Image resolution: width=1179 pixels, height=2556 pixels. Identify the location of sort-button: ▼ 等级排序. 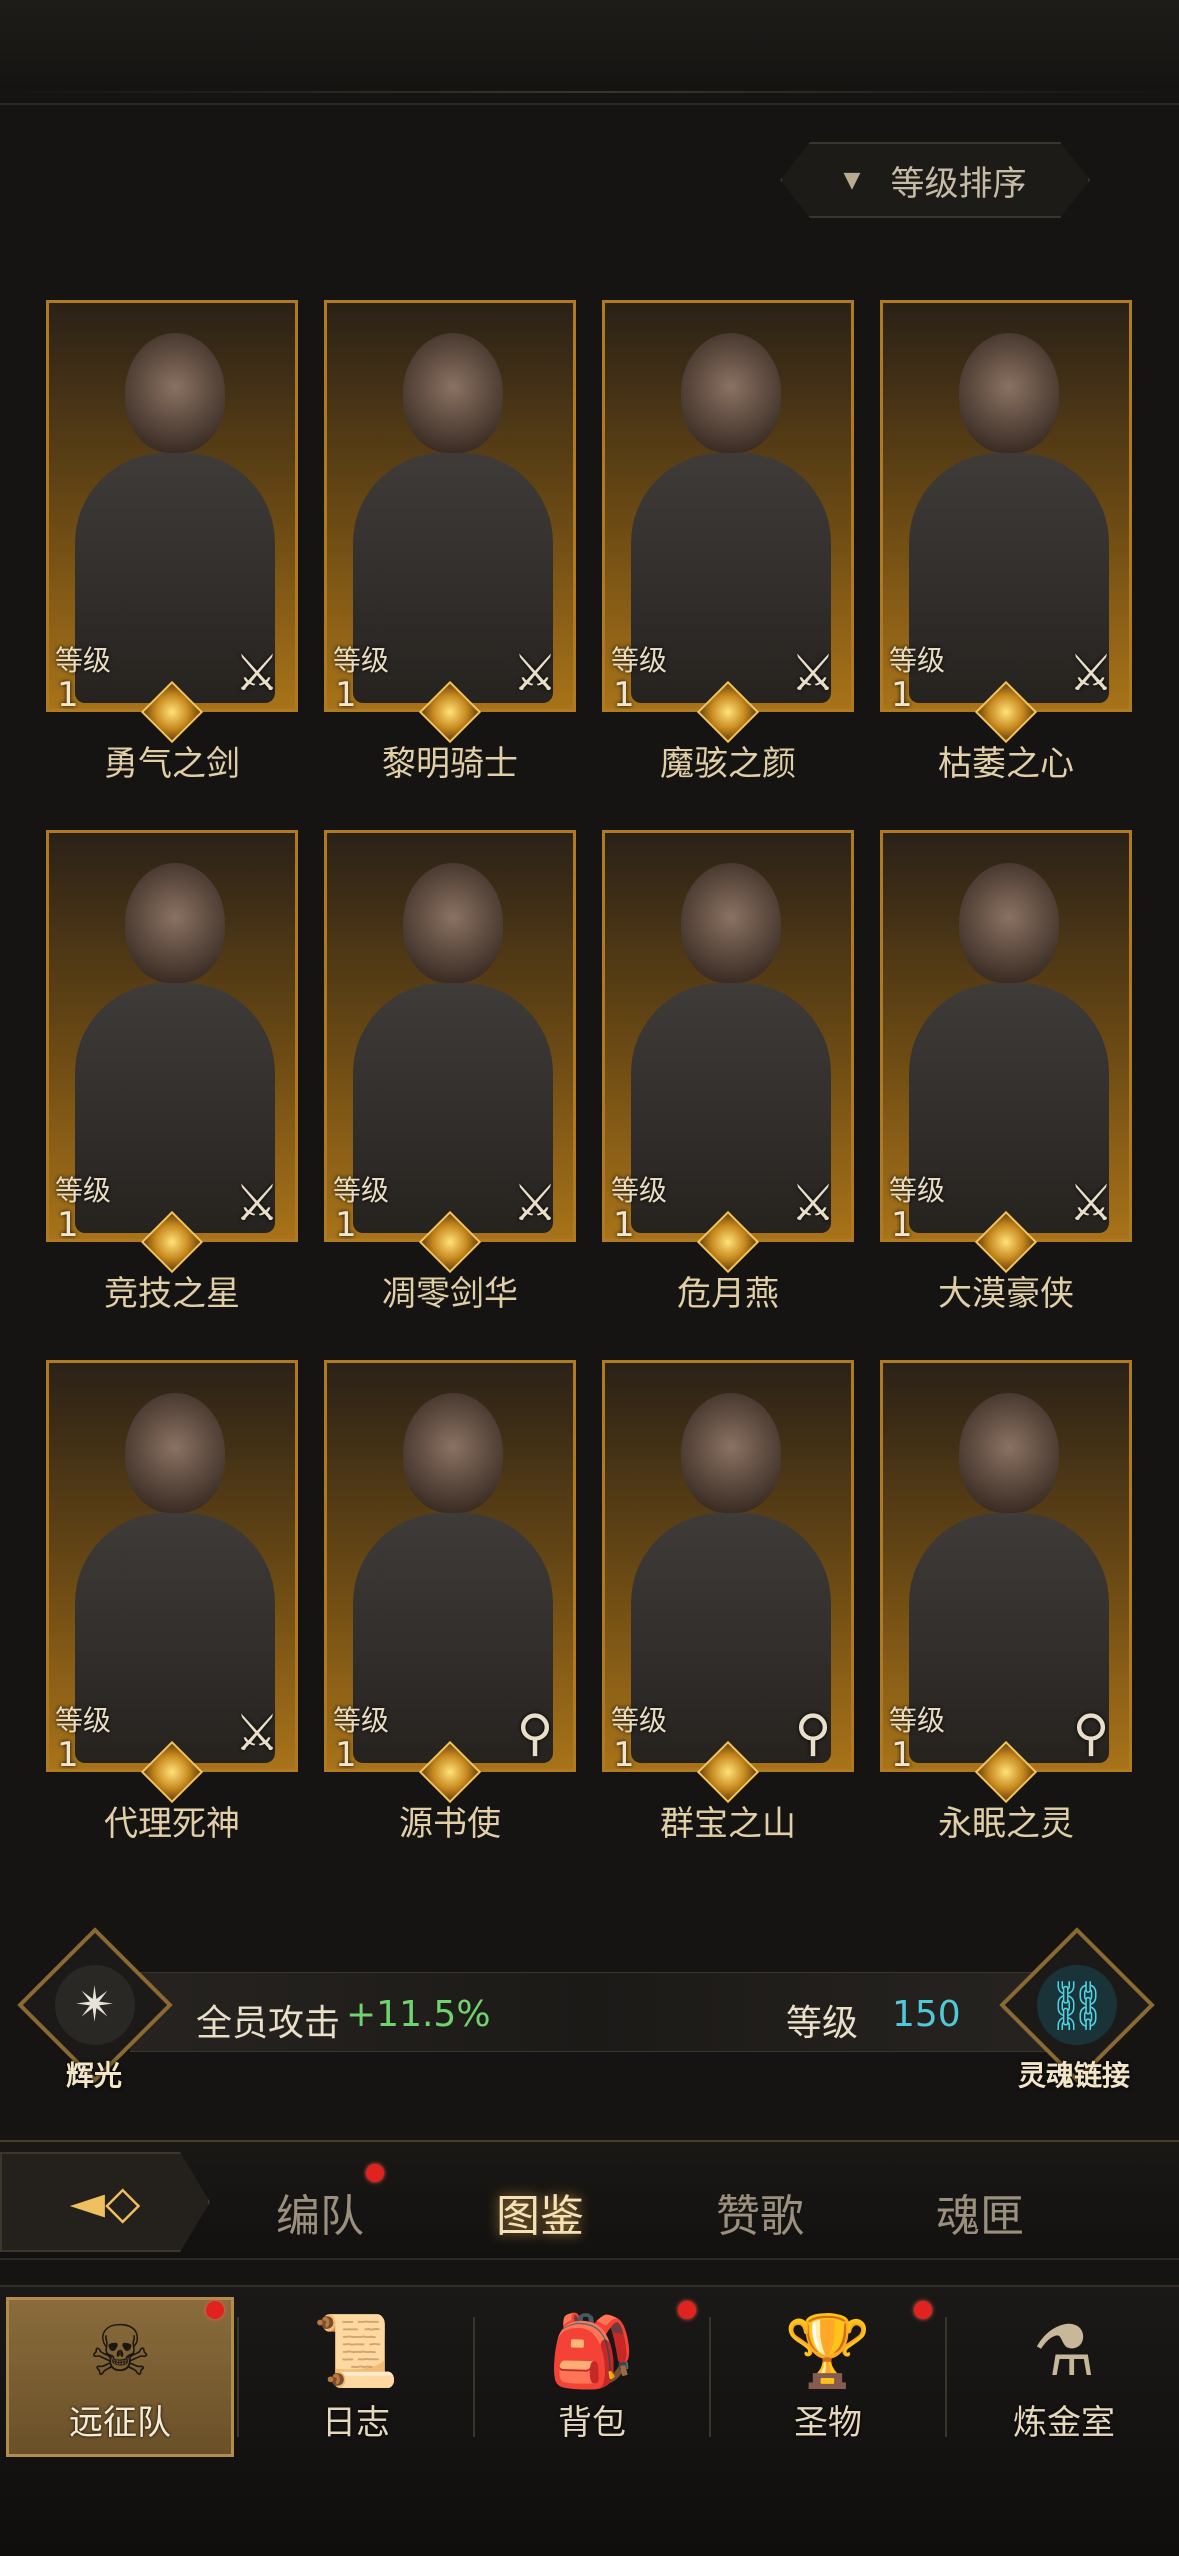
(935, 180).